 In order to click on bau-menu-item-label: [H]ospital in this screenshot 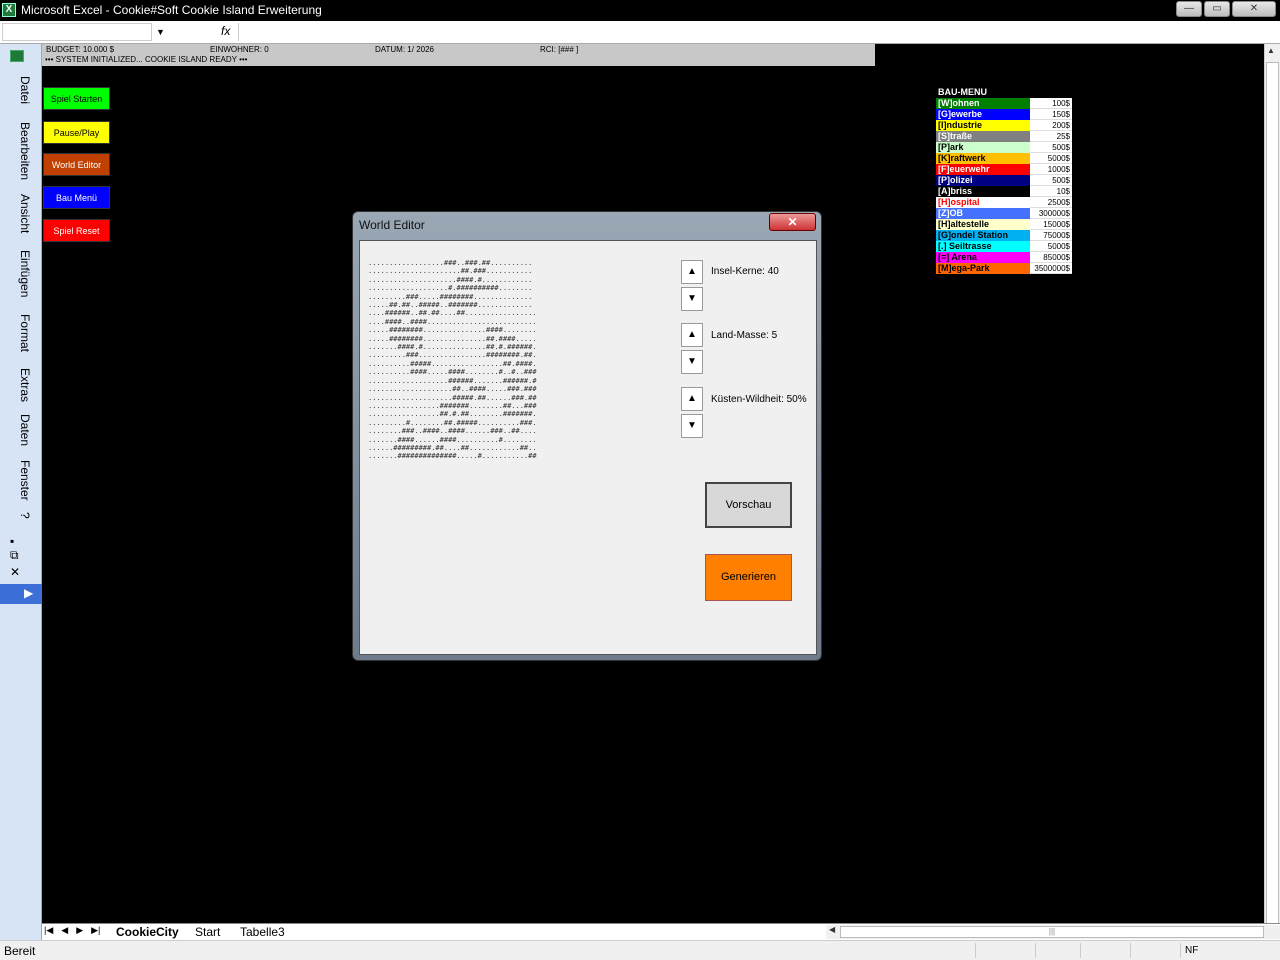, I will do `click(983, 202)`.